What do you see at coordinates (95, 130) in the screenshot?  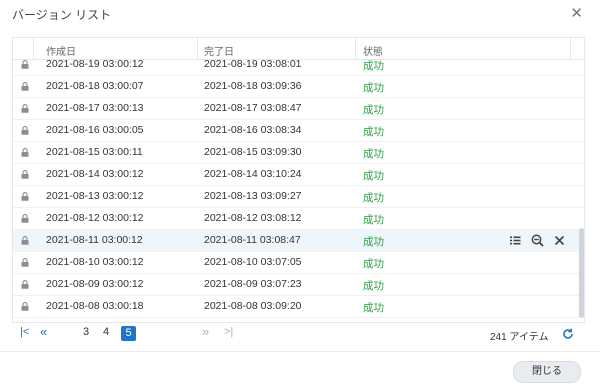 I see `created-cell: 2021-08-16 03:00:05` at bounding box center [95, 130].